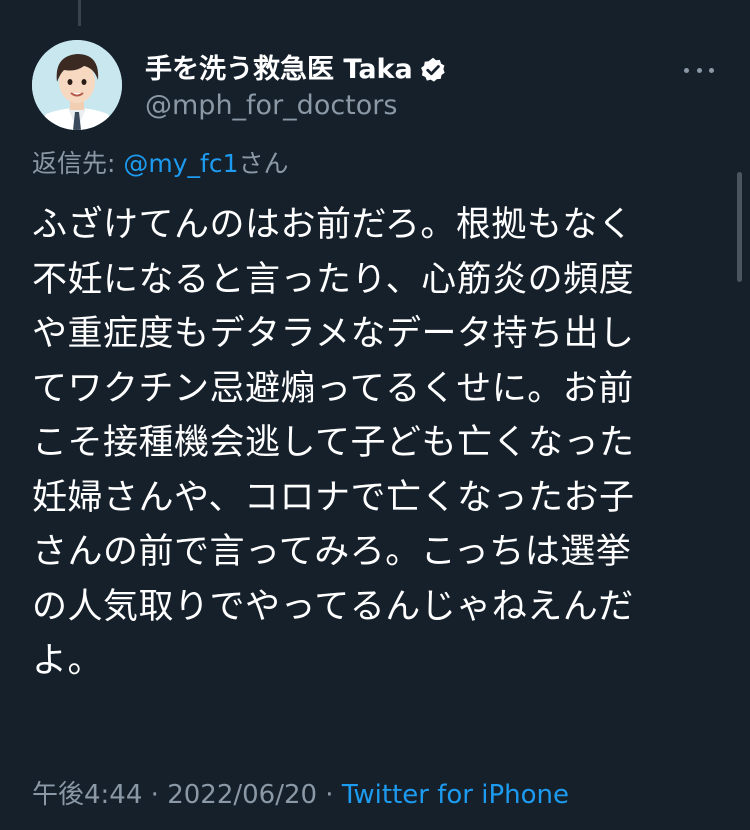 The image size is (750, 830). I want to click on reply-to-prefix: 返信先:, so click(74, 163).